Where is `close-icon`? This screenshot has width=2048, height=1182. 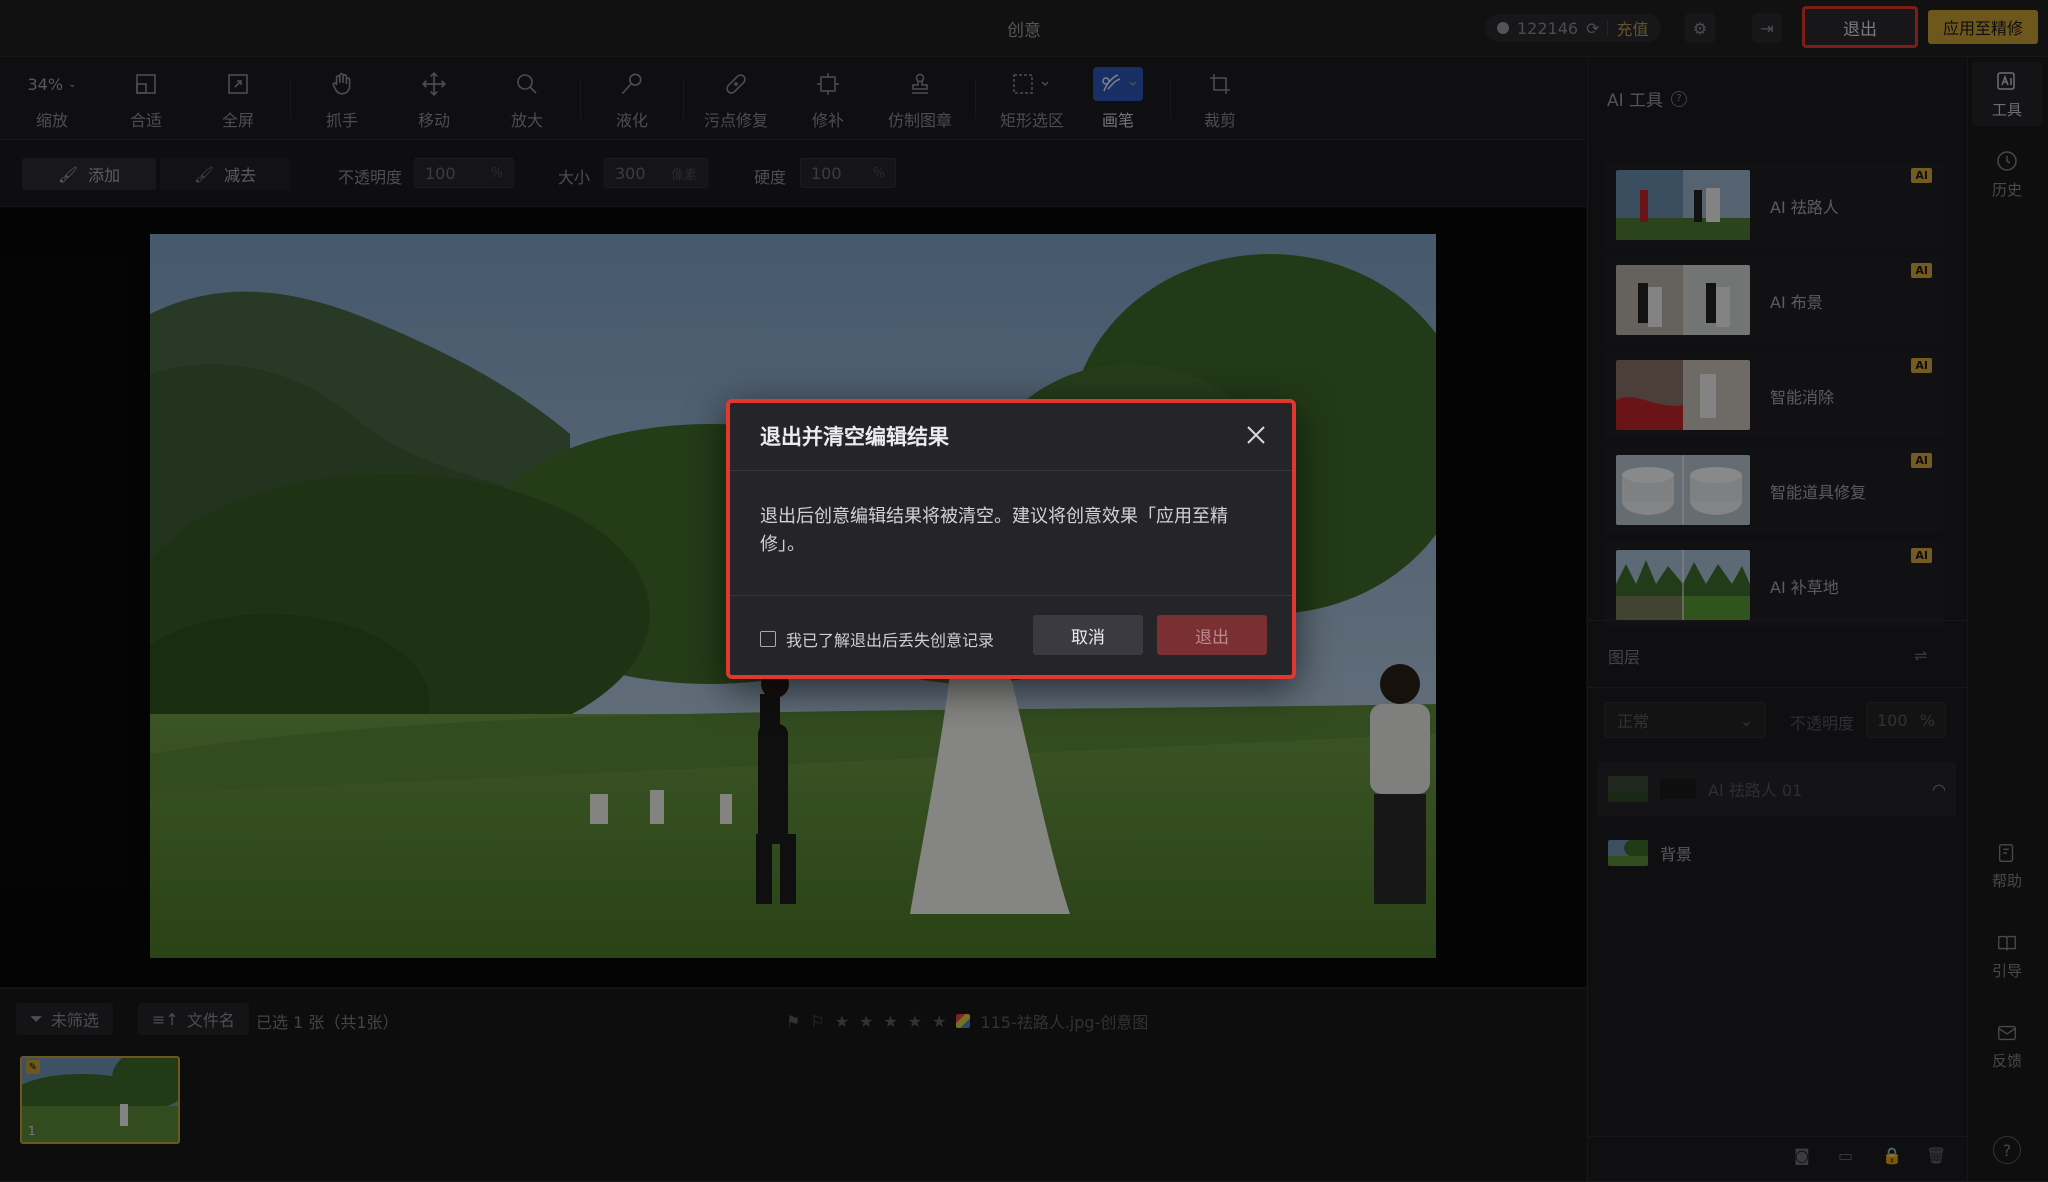 close-icon is located at coordinates (1256, 435).